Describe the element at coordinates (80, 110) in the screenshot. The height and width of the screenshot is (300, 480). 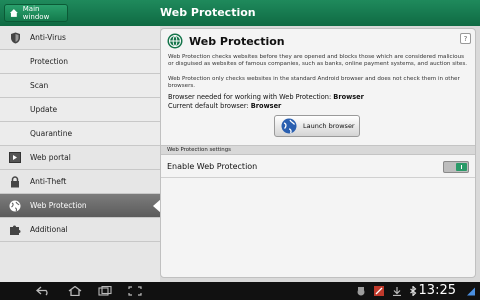
I see `sidebar-item-update: Update` at that location.